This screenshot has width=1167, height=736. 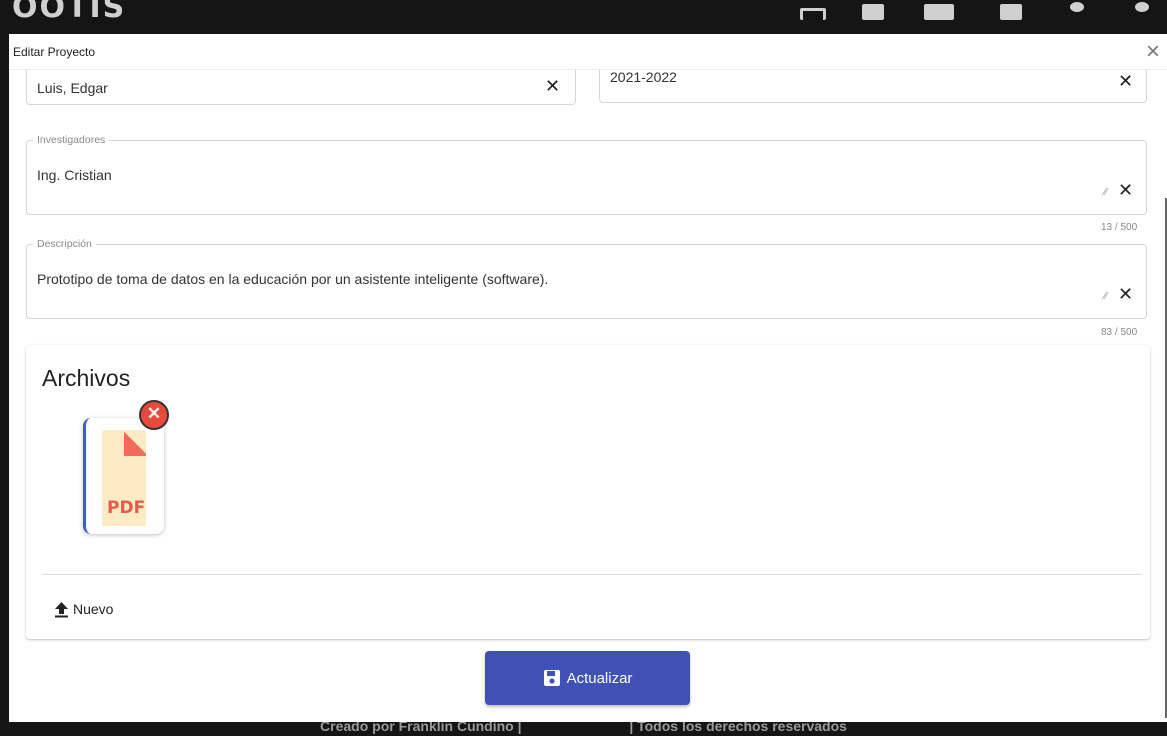 What do you see at coordinates (1119, 227) in the screenshot?
I see `researchers-counter: 13 / 500` at bounding box center [1119, 227].